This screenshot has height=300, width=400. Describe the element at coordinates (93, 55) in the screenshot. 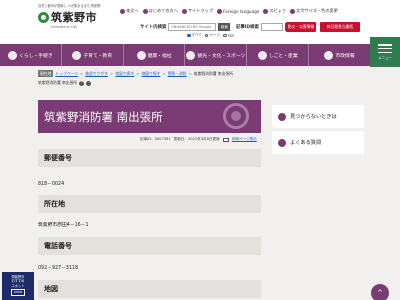

I see `gnav-item-childcare: 子育て・教育` at that location.